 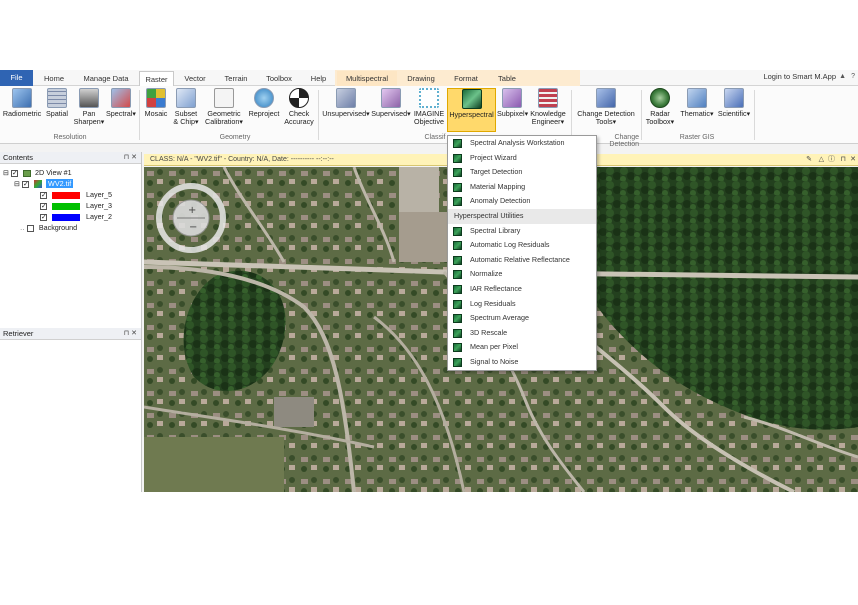 I want to click on scientific-icon, so click(x=734, y=98).